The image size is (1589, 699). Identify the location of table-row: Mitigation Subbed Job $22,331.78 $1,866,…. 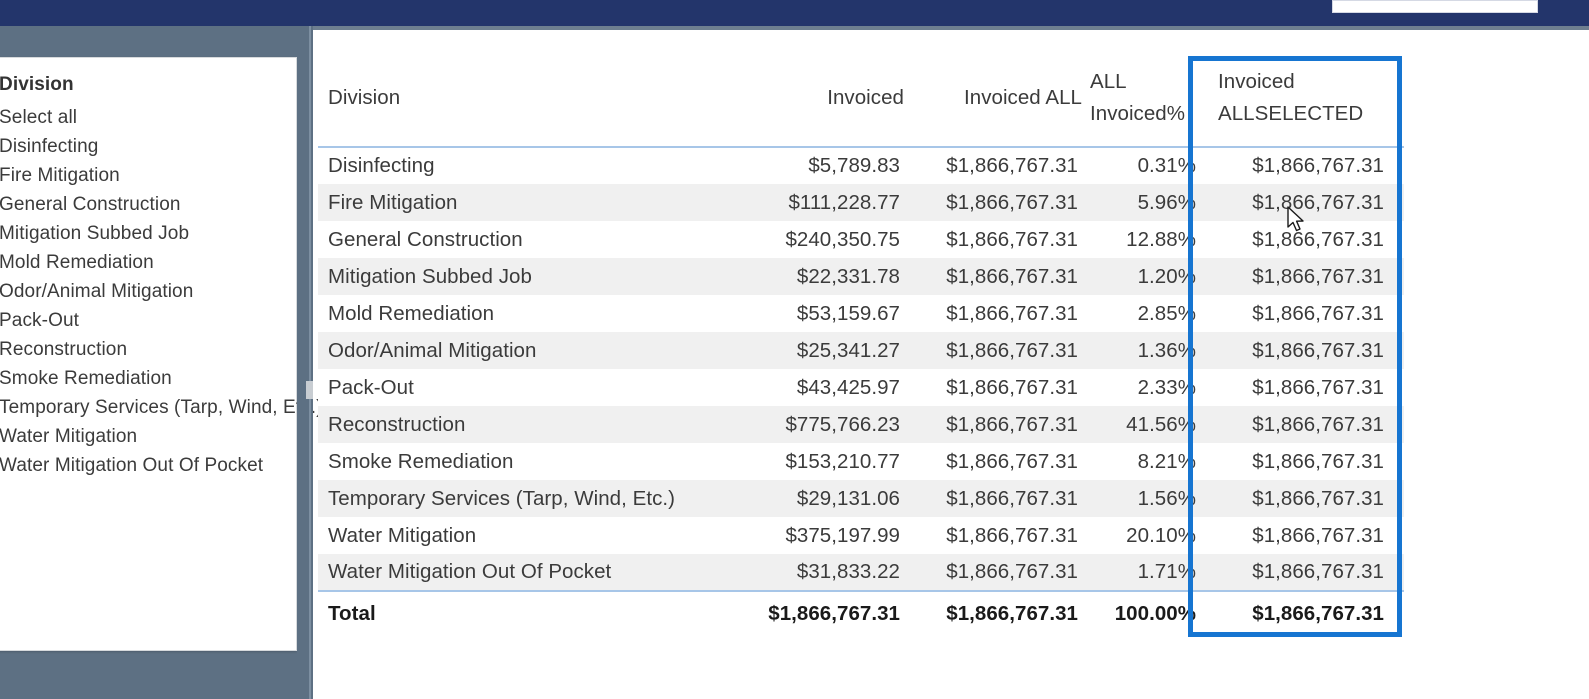
(861, 276).